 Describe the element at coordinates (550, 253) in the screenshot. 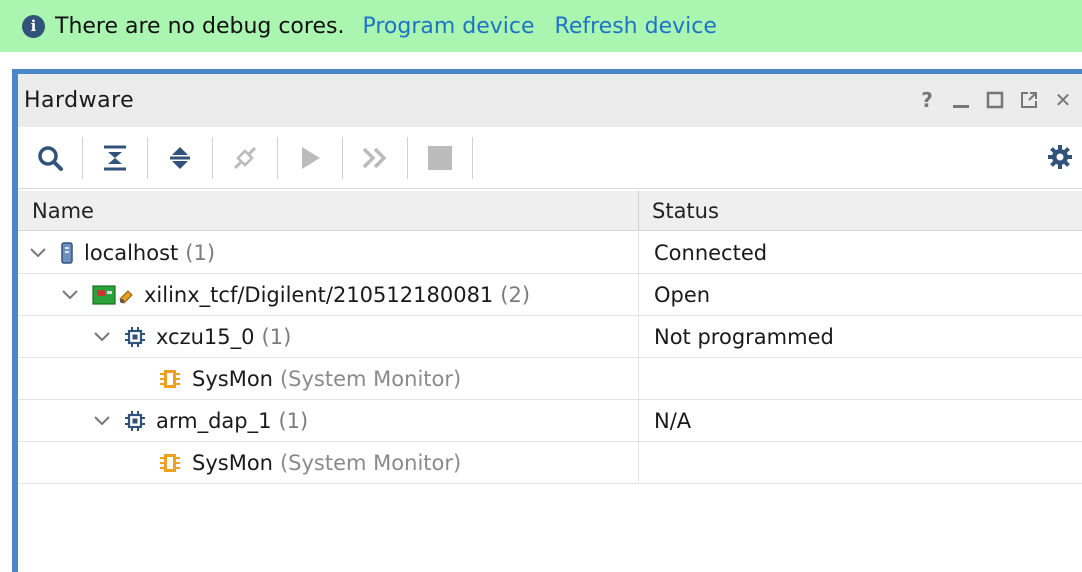

I see `tree-row-localhost: localhost (1) Connected` at that location.